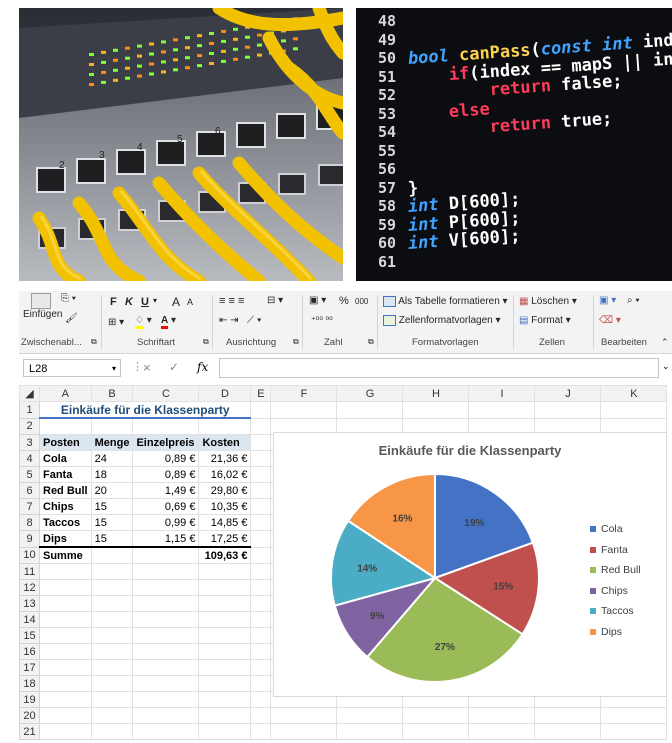 The width and height of the screenshot is (672, 743). Describe the element at coordinates (129, 302) in the screenshot. I see `italic-button: K` at that location.